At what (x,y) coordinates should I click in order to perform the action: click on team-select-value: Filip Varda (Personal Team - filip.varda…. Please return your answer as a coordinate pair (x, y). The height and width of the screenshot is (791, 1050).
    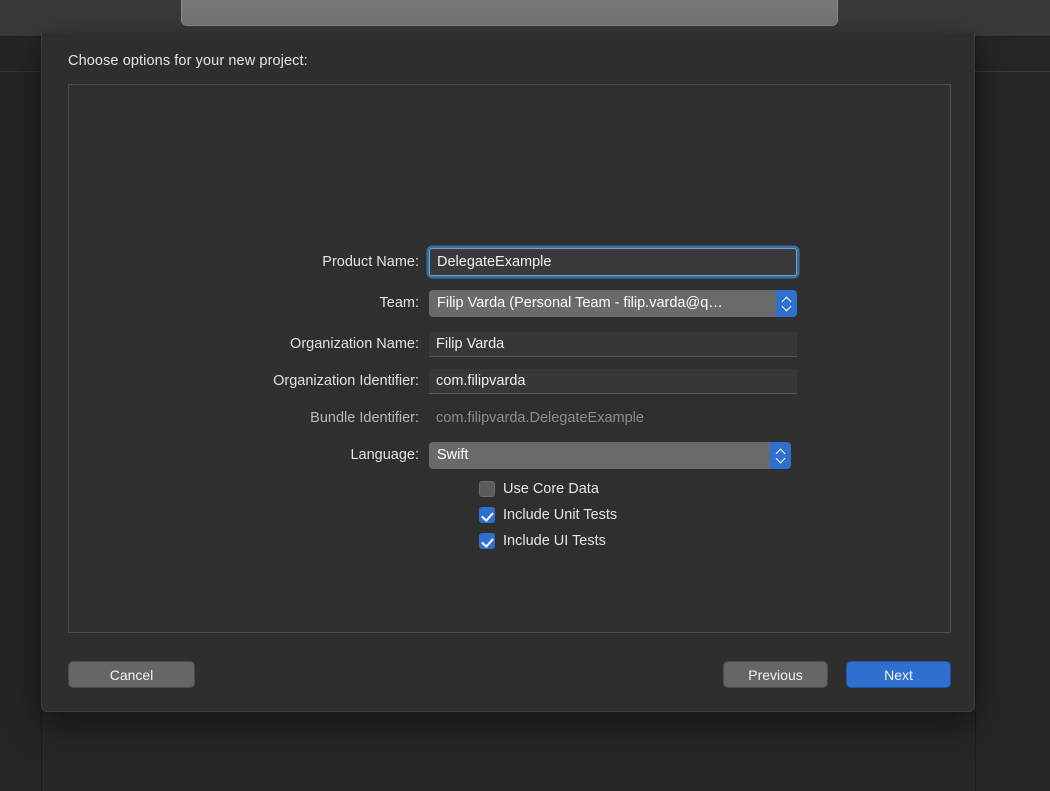
    Looking at the image, I should click on (580, 303).